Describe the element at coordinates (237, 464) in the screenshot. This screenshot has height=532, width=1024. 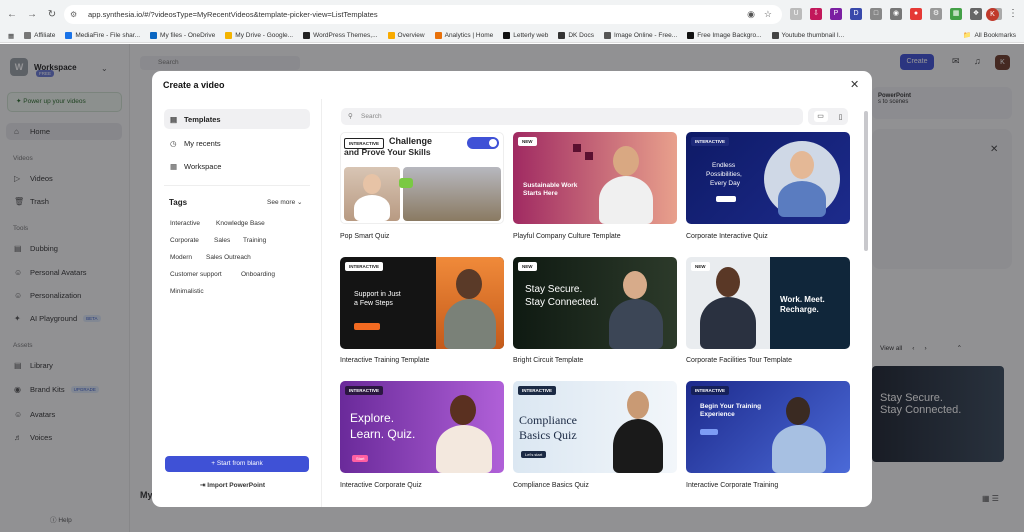
I see `start-from-blank-button: + Start from blank` at that location.